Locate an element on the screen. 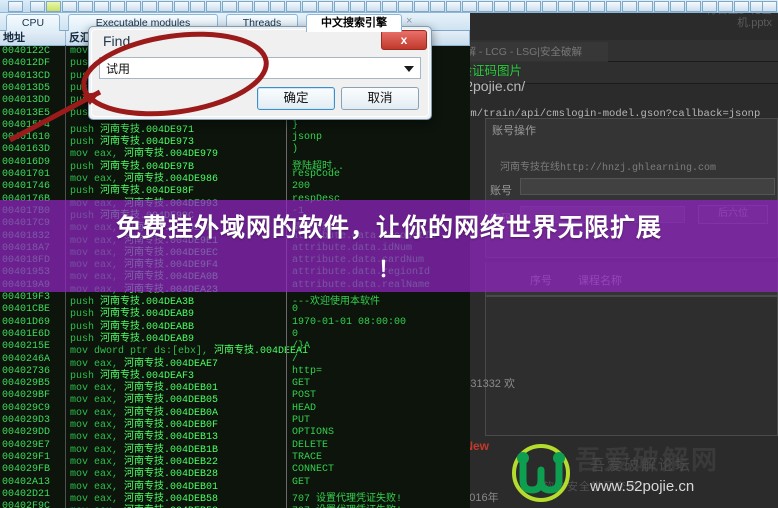  row-address: 00401746 is located at coordinates (26, 187).